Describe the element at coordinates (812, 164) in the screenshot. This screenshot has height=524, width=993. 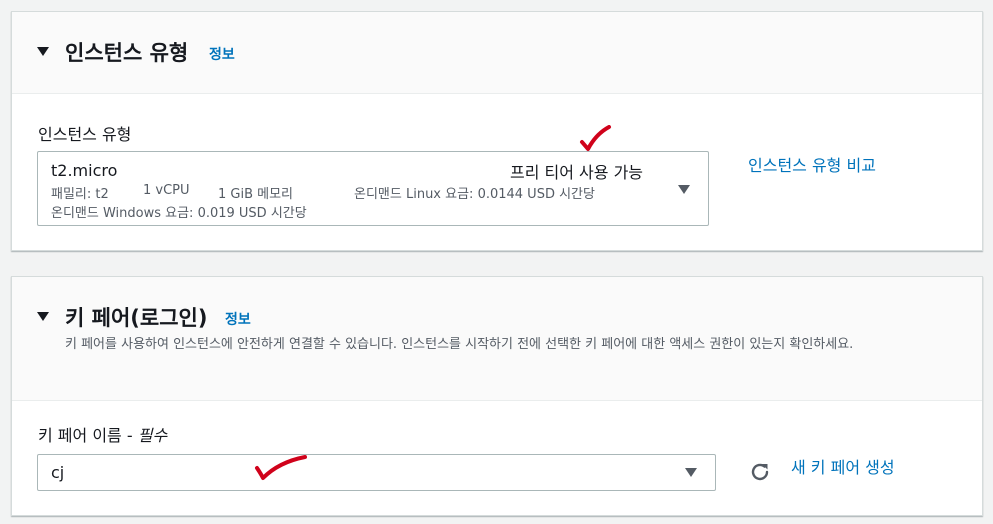
I see `compare-instance-types-link: 인스턴스 유형 비교` at that location.